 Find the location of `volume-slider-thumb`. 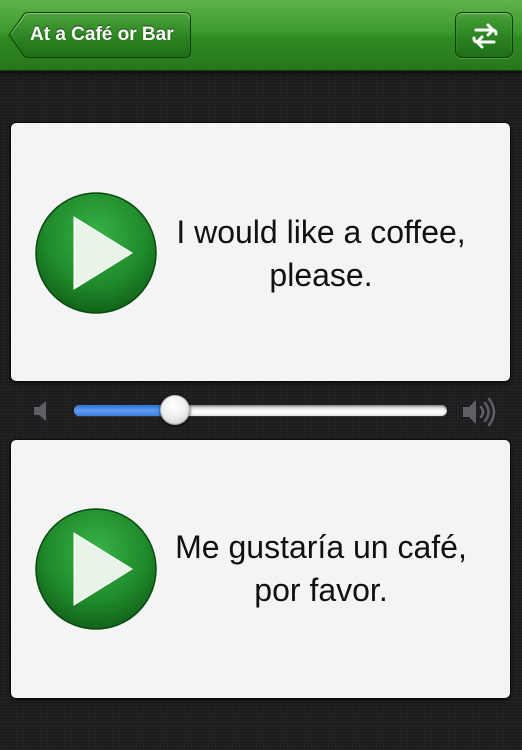

volume-slider-thumb is located at coordinates (174, 410).